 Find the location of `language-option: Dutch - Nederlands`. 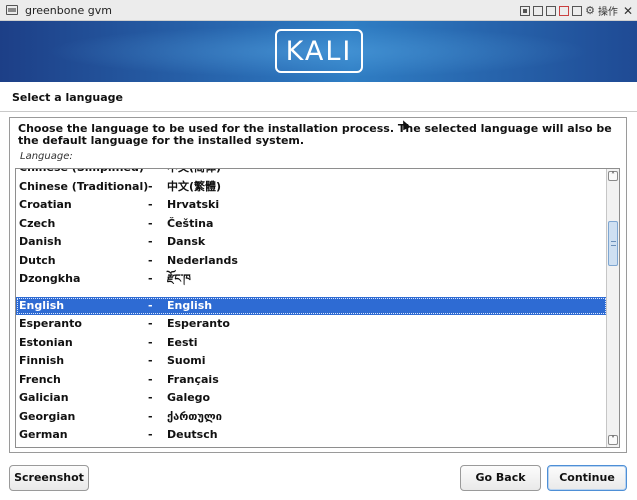

language-option: Dutch - Nederlands is located at coordinates (311, 261).